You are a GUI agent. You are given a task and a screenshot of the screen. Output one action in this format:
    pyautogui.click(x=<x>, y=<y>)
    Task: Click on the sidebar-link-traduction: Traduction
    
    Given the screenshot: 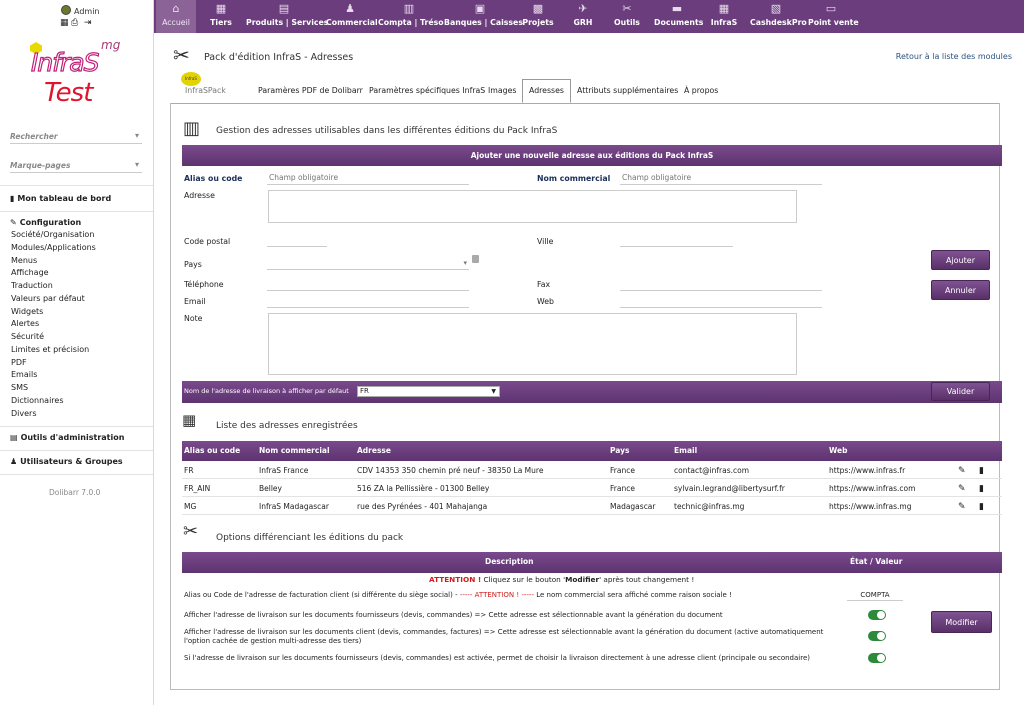 What is the action you would take?
    pyautogui.click(x=32, y=285)
    